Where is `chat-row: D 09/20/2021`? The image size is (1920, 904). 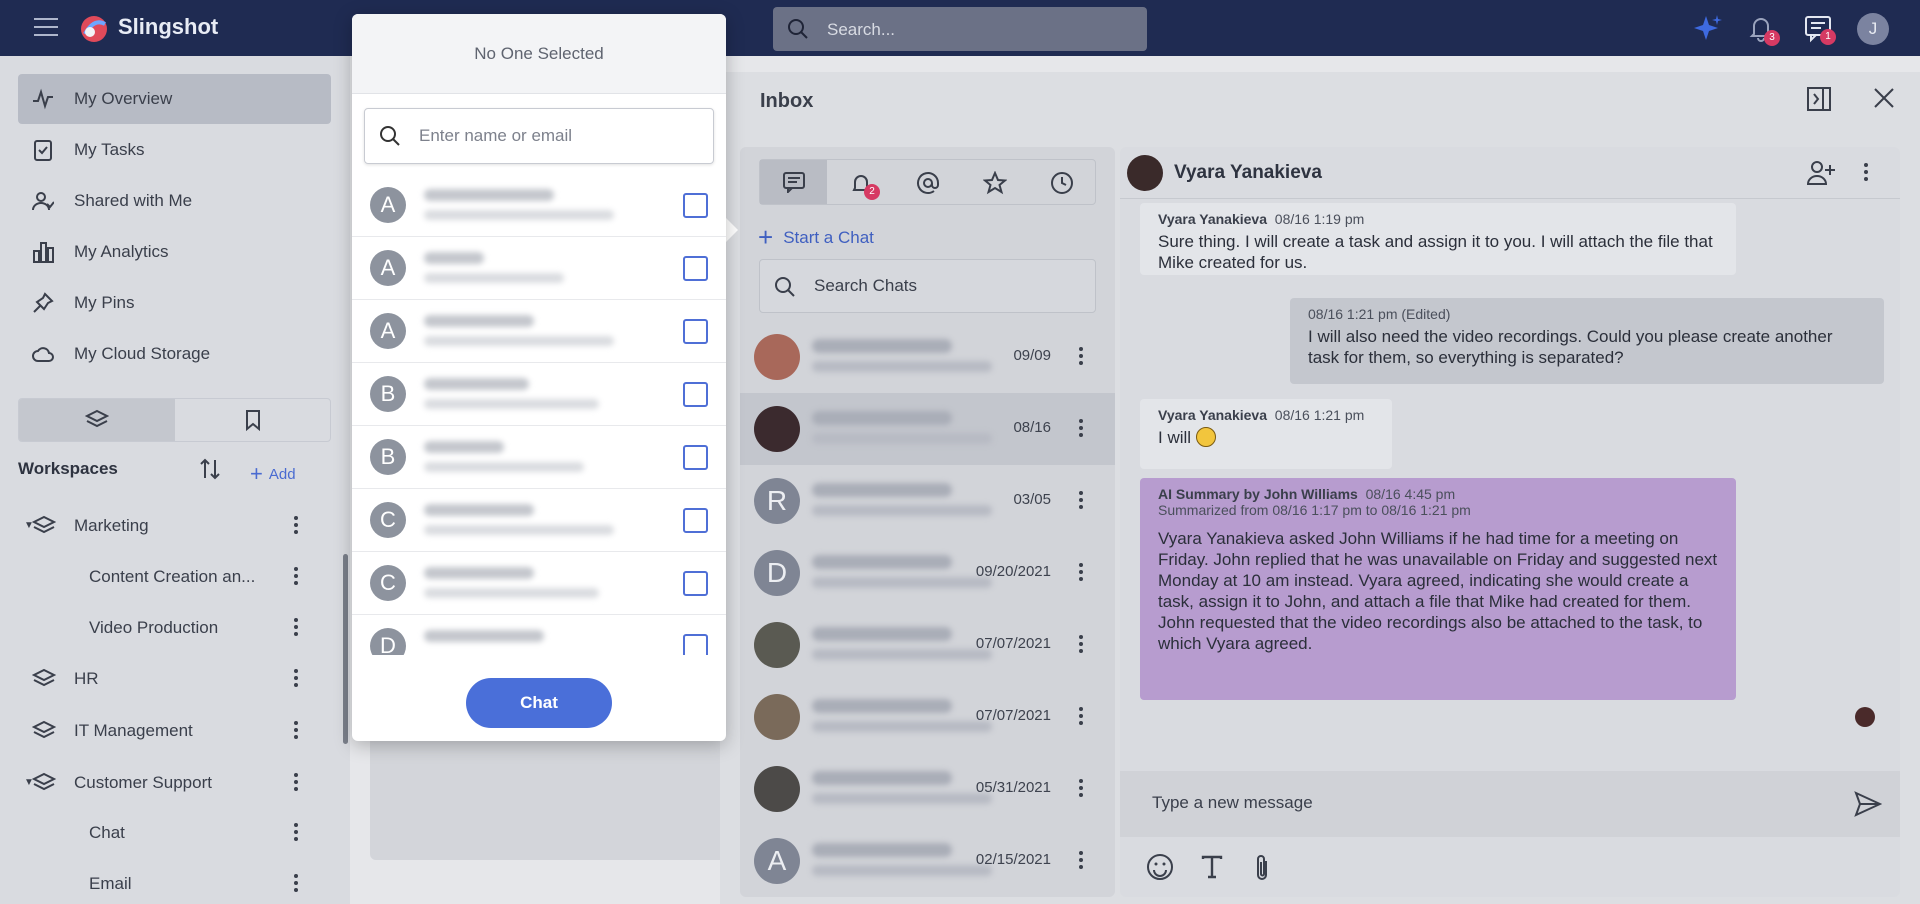 chat-row: D 09/20/2021 is located at coordinates (927, 573).